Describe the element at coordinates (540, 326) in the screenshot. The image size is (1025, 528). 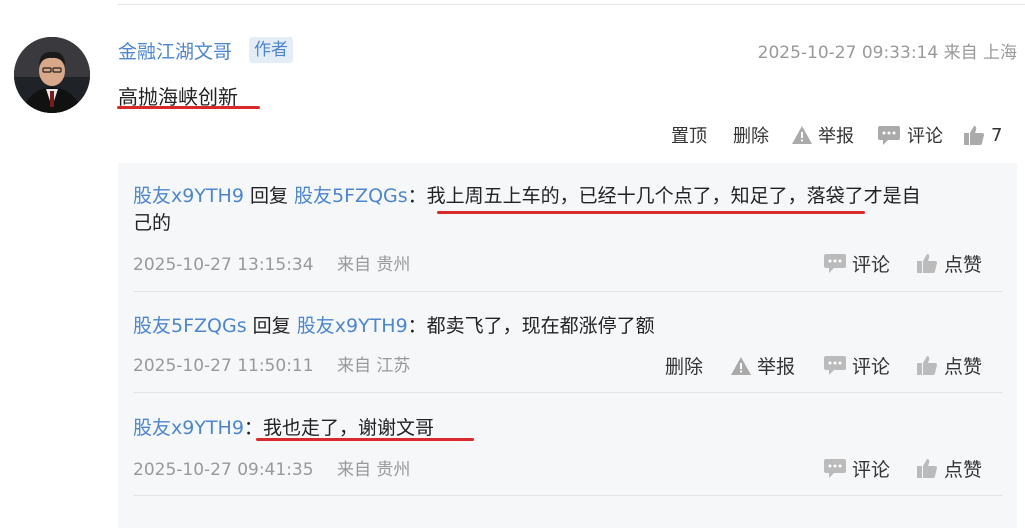
I see `reply-2-text: 都卖飞了，现在都涨停了额` at that location.